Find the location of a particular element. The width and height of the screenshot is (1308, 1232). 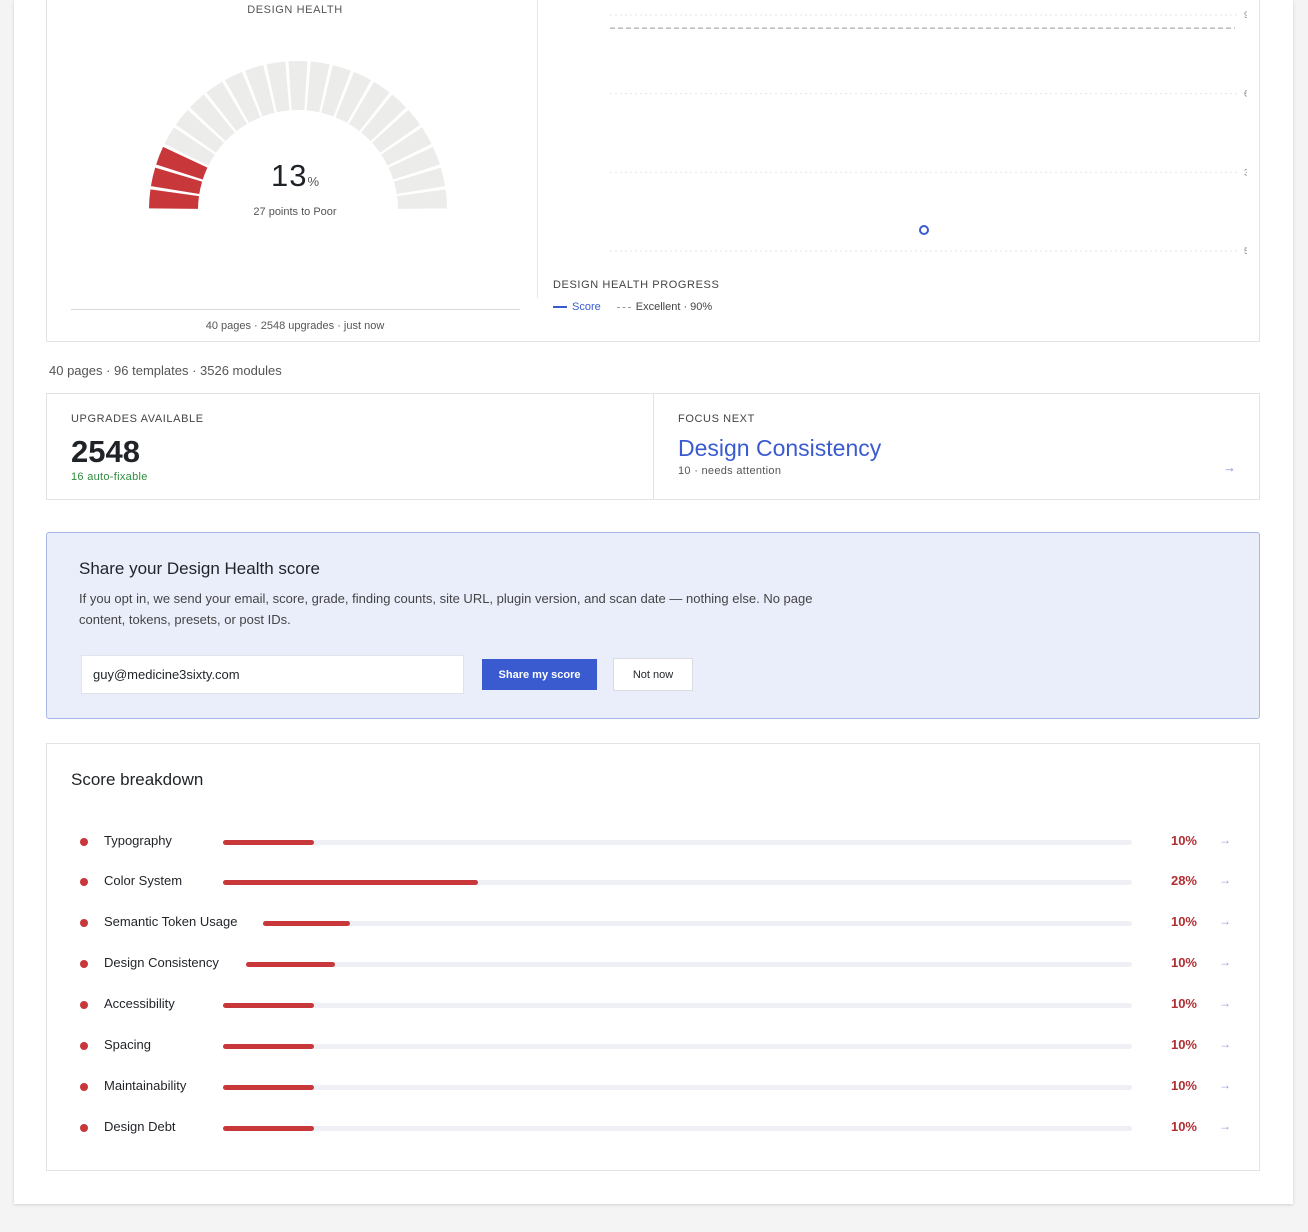

design-health-label: DESIGN HEALTH is located at coordinates (295, 10).